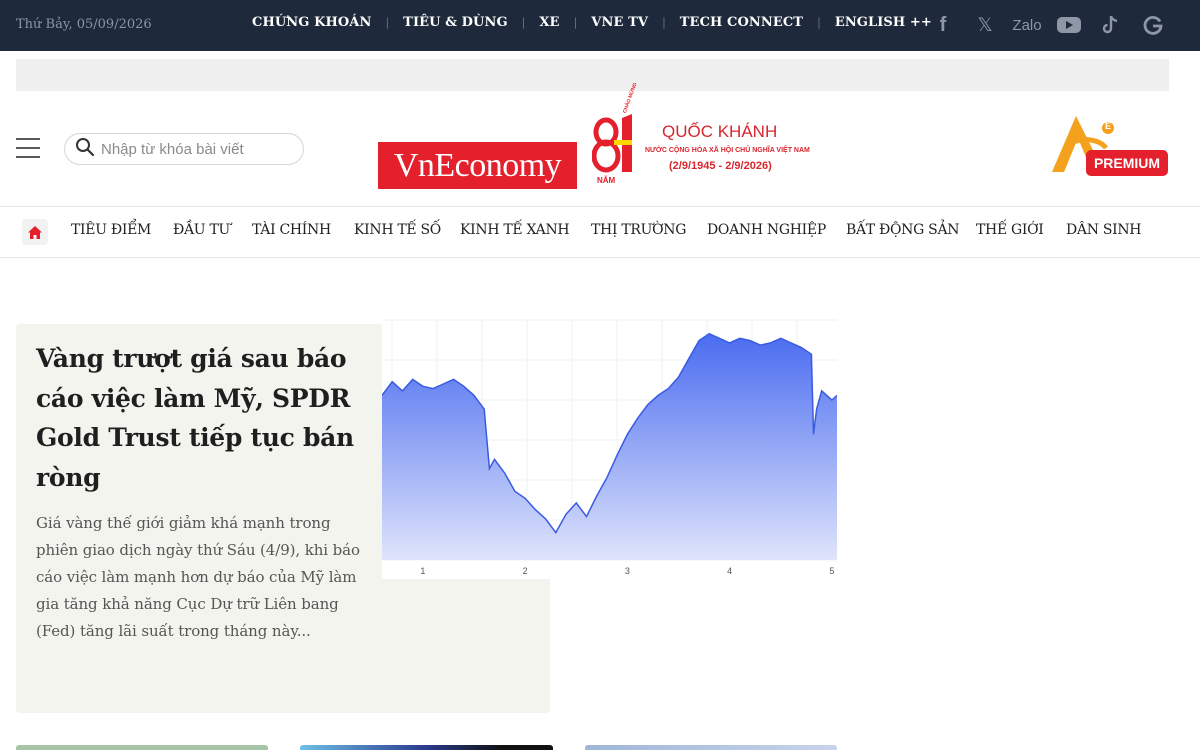 This screenshot has width=1200, height=750. I want to click on search-input, so click(196, 149).